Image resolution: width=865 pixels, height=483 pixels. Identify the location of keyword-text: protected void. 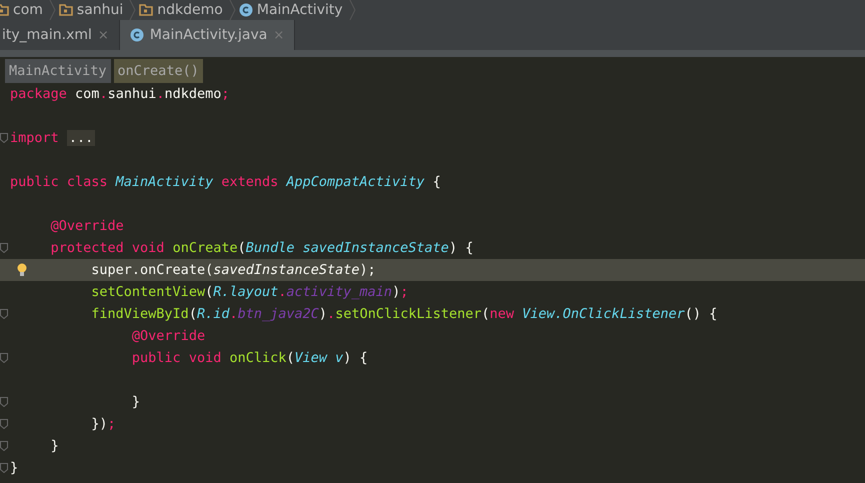
(108, 248).